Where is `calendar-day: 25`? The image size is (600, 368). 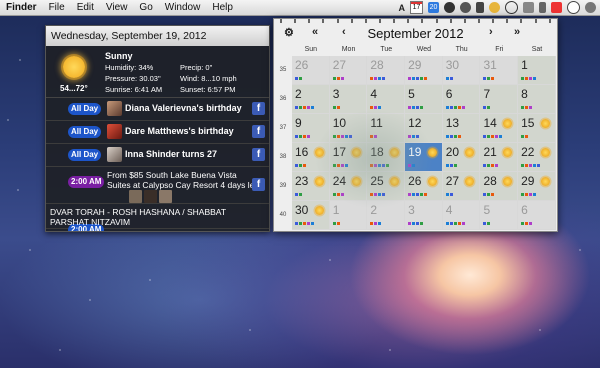 calendar-day: 25 is located at coordinates (386, 186).